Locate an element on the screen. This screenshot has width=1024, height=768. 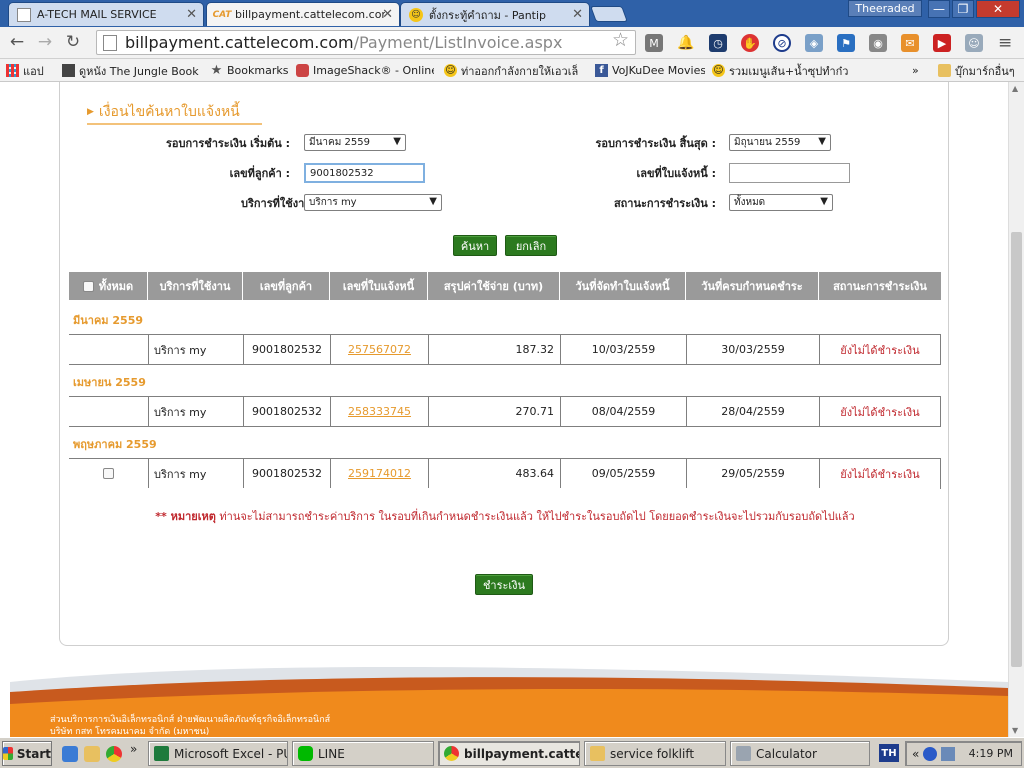
feed-extension-icon: ✉ is located at coordinates (910, 43).